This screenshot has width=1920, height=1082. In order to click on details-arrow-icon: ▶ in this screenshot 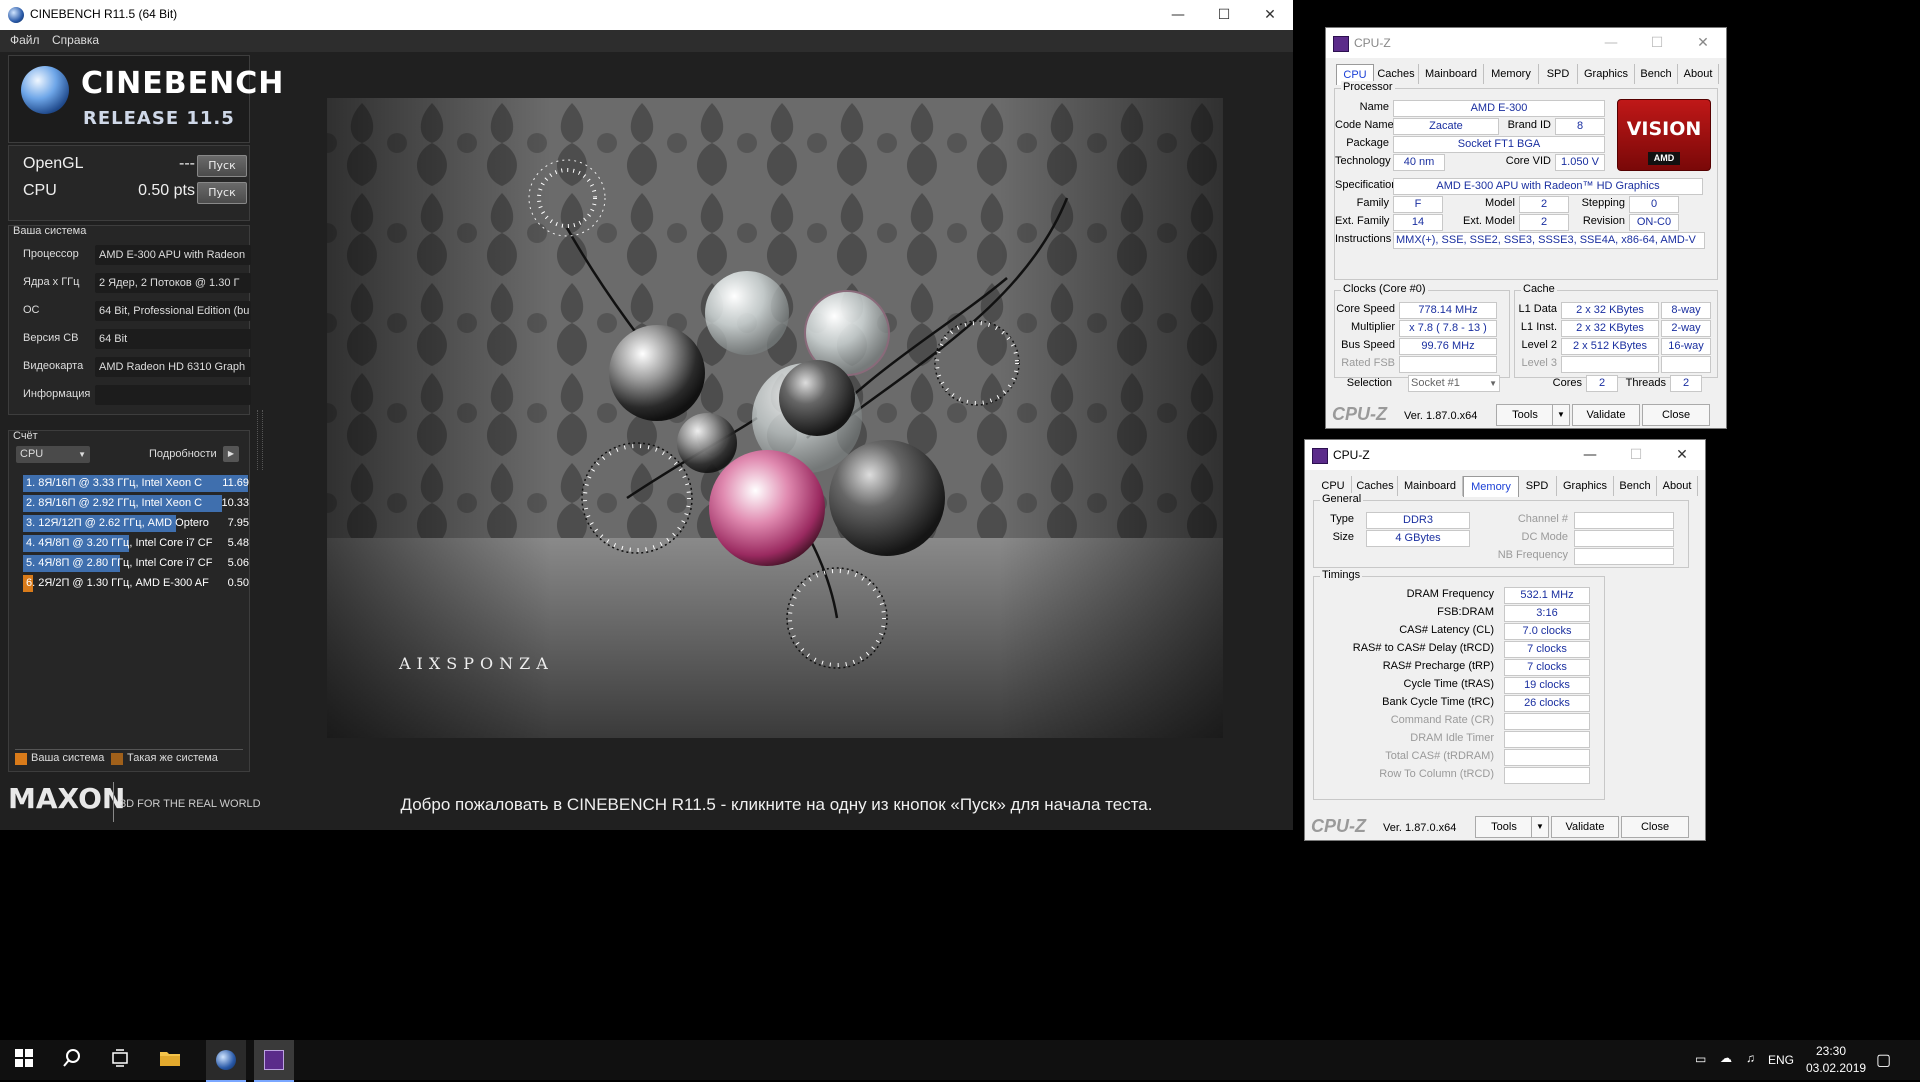, I will do `click(231, 454)`.